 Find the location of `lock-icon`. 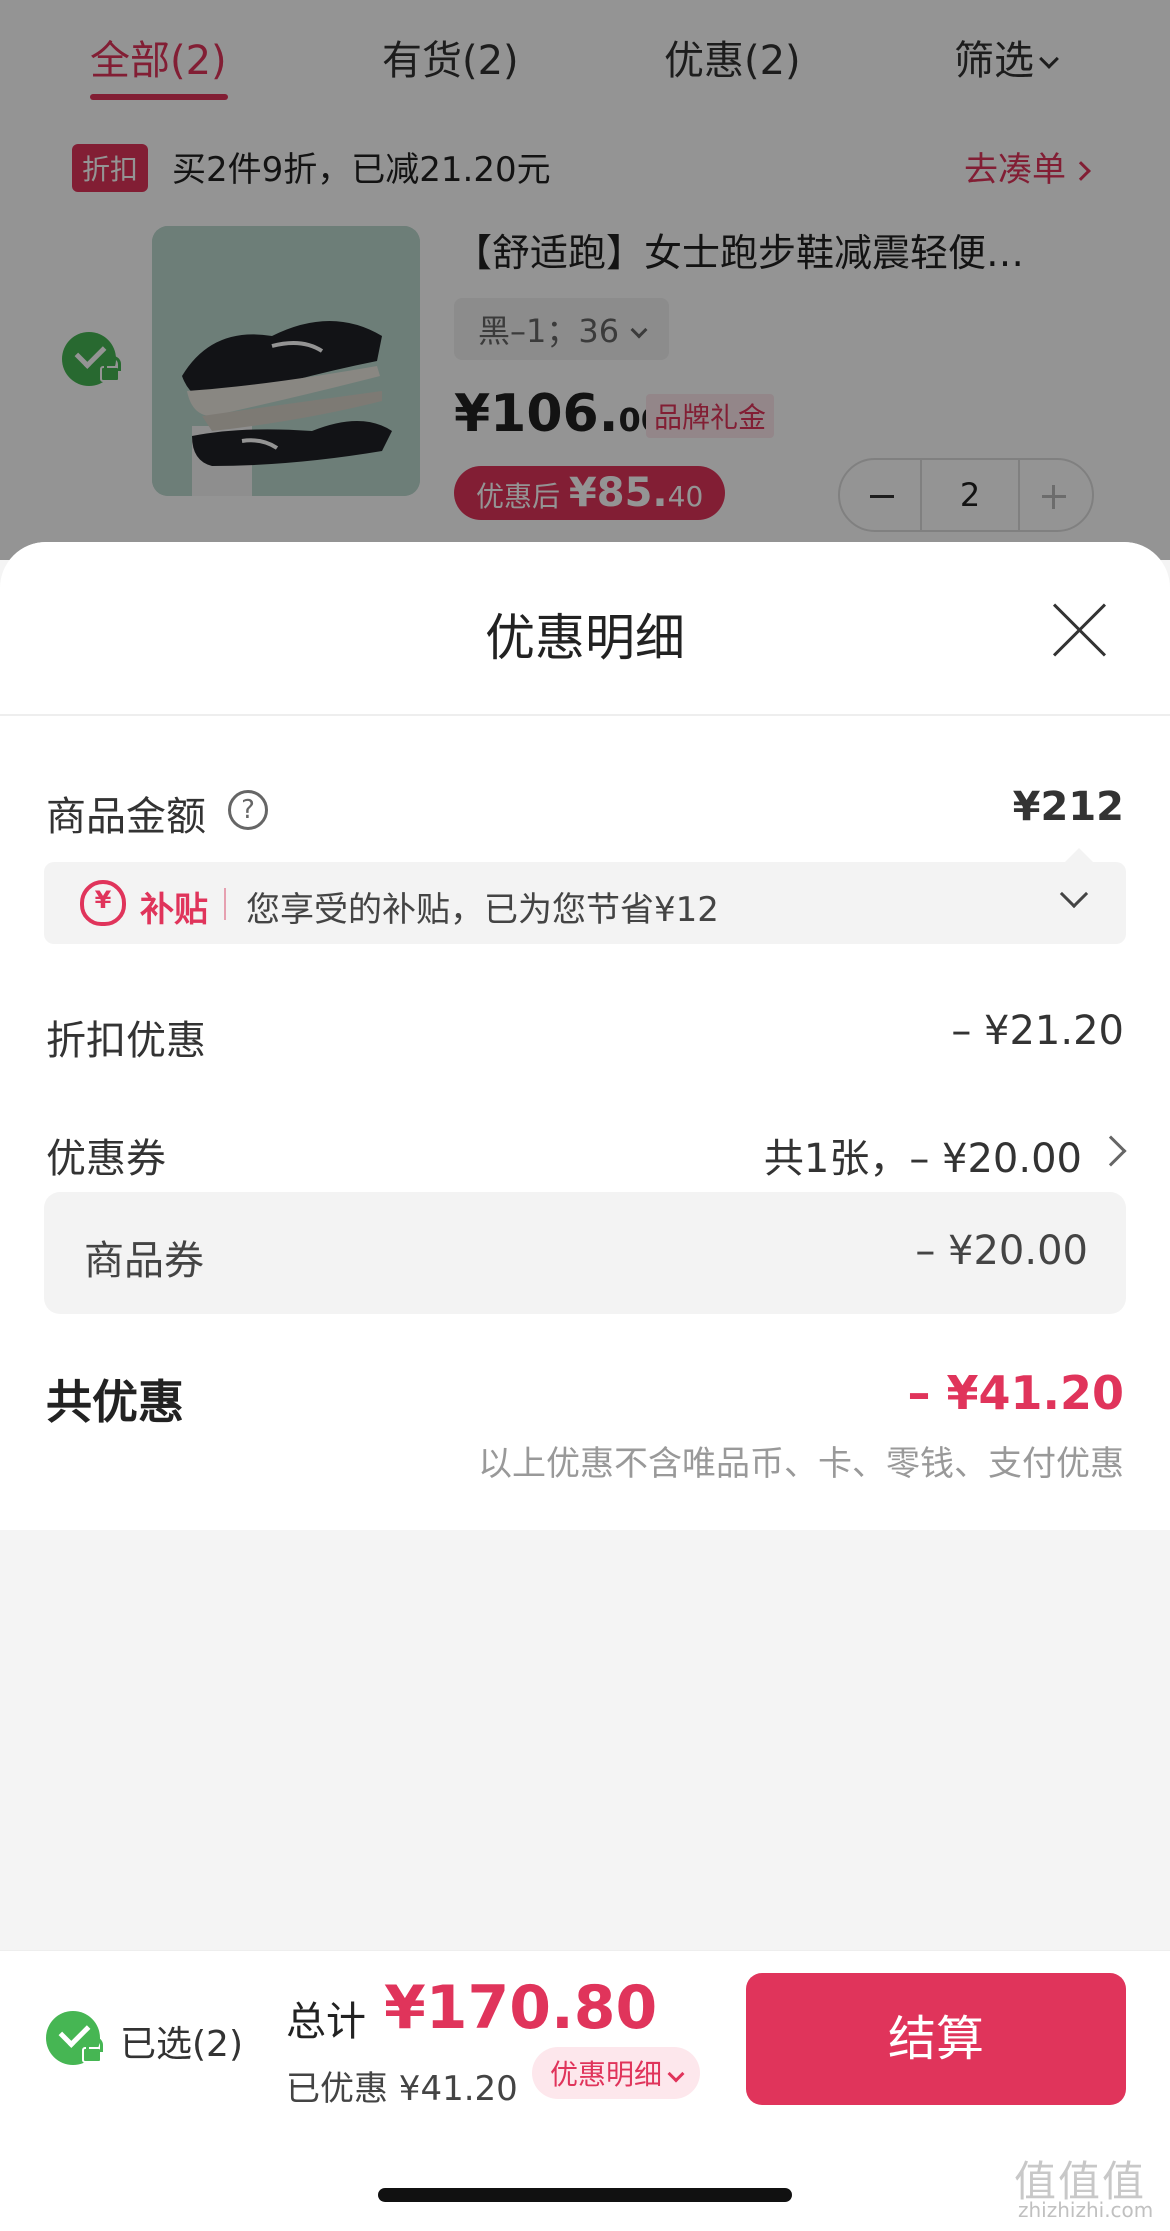

lock-icon is located at coordinates (92, 2050).